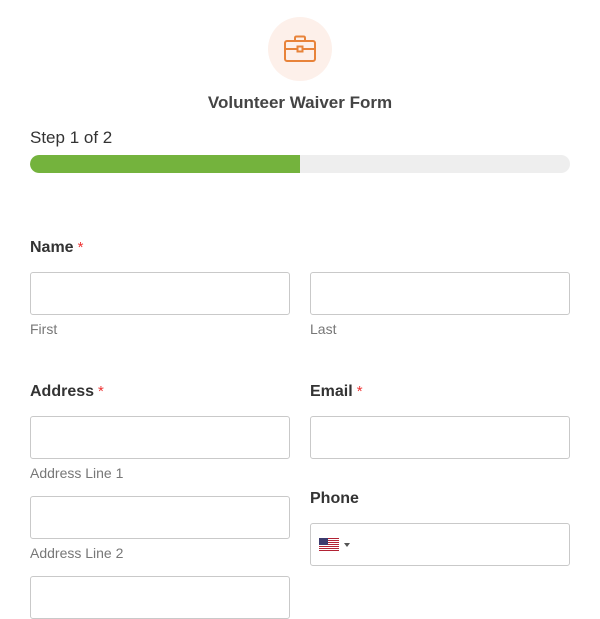  I want to click on us-flag-icon, so click(329, 544).